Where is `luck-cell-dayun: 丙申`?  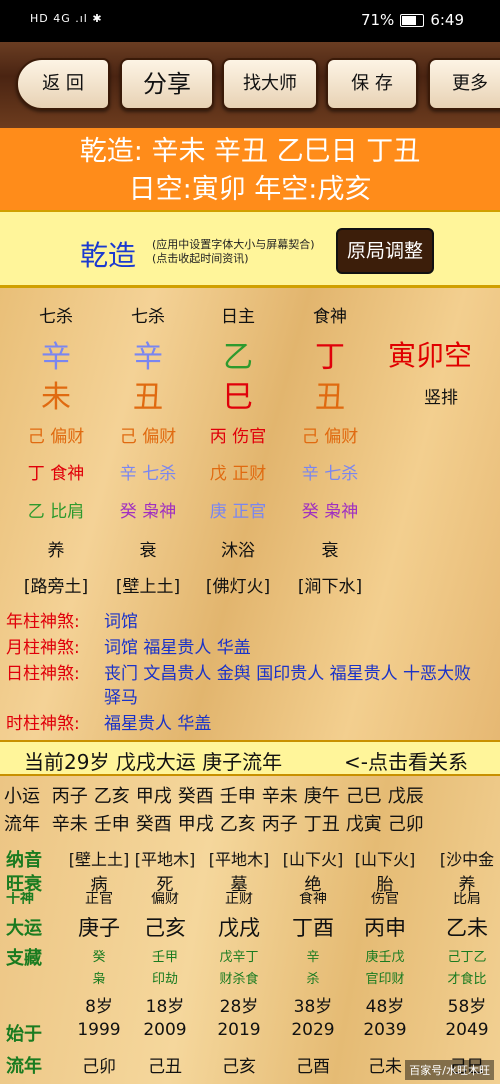 luck-cell-dayun: 丙申 is located at coordinates (385, 927).